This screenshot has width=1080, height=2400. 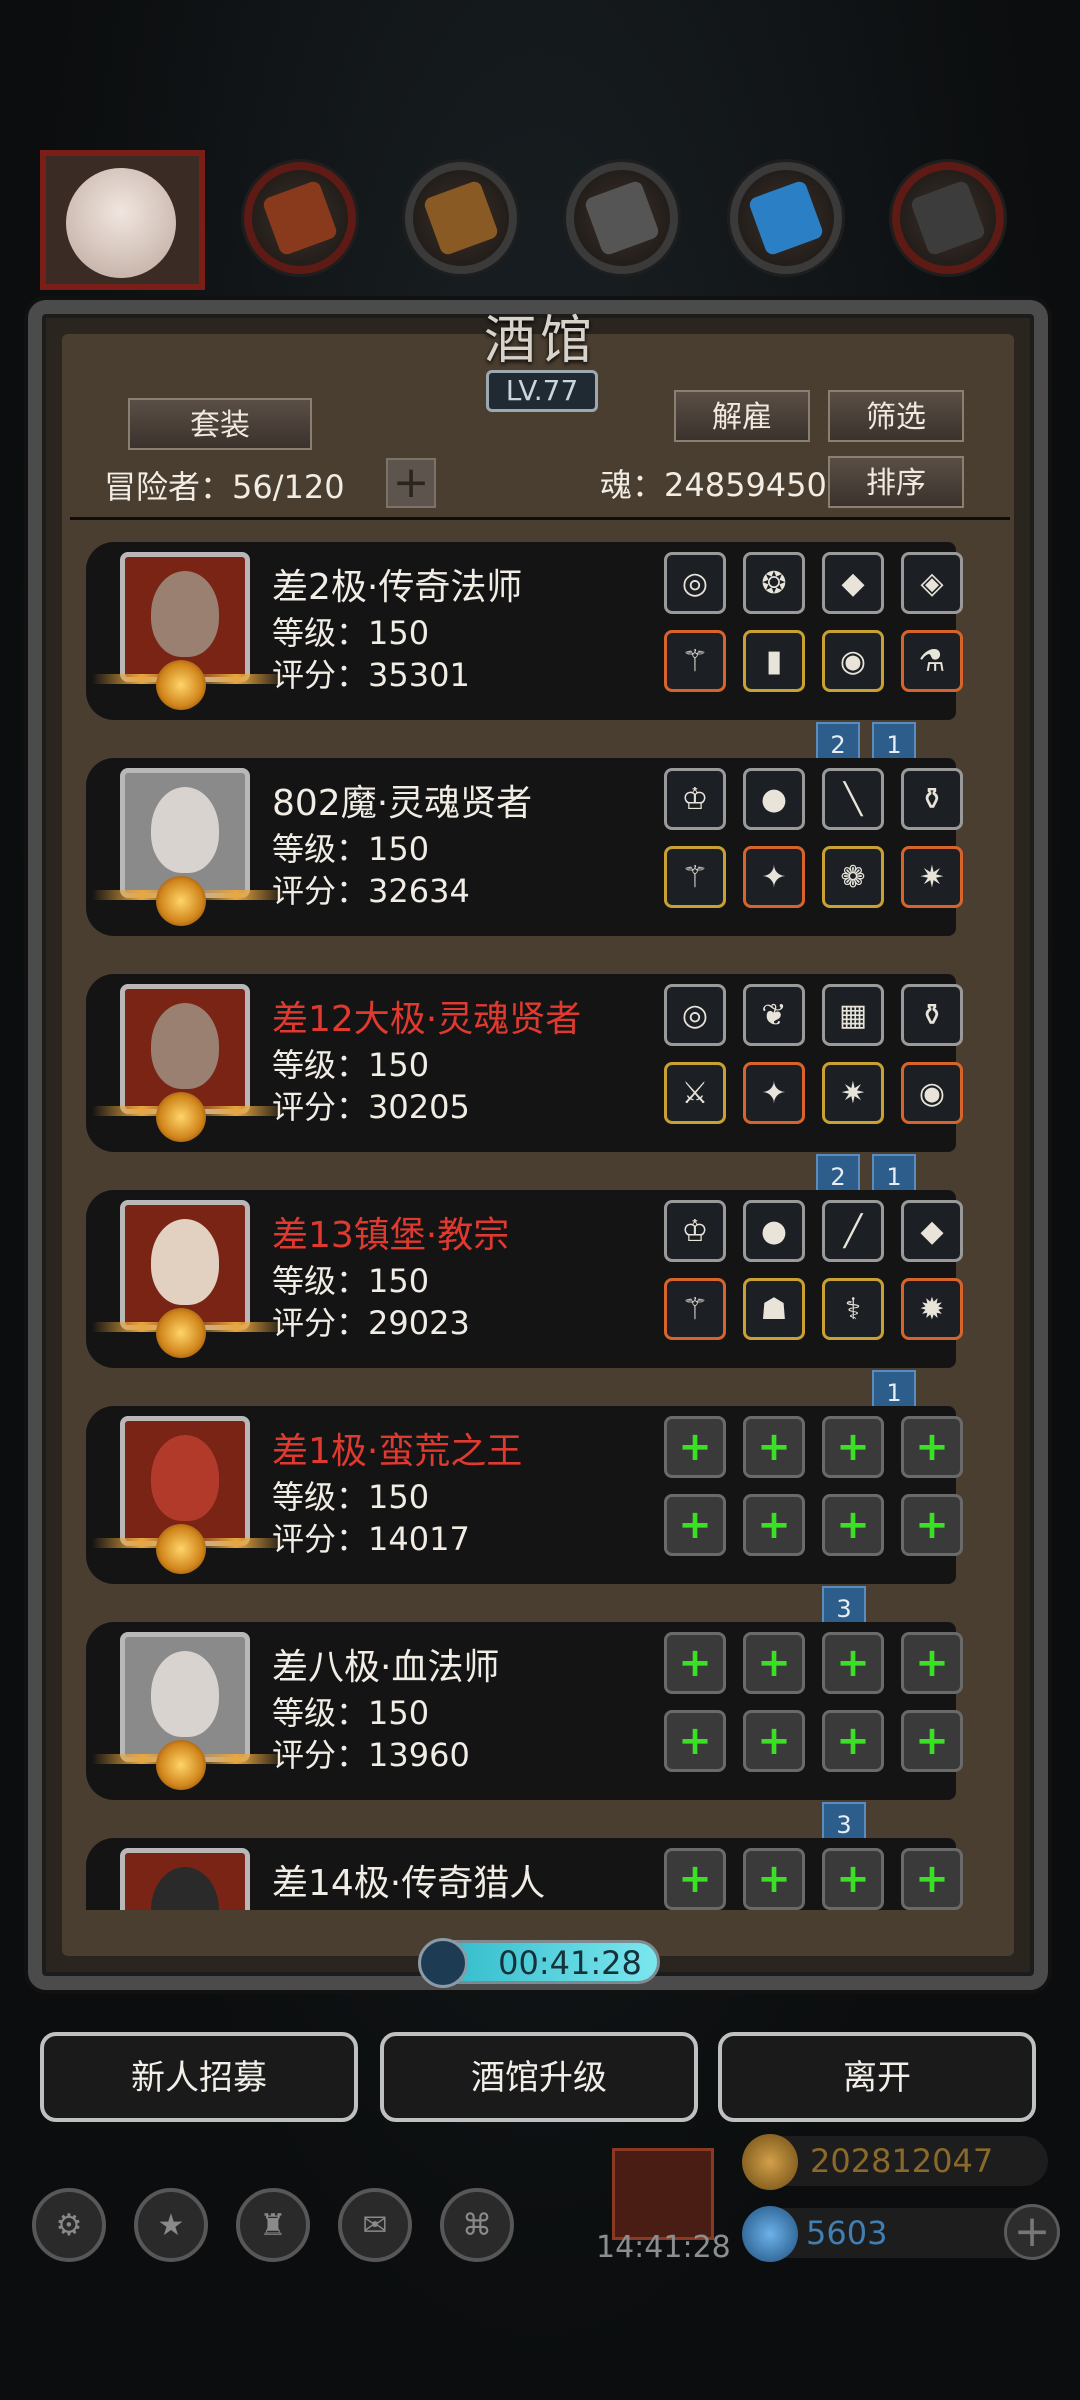 I want to click on settings-icon: ⚙, so click(x=69, y=2225).